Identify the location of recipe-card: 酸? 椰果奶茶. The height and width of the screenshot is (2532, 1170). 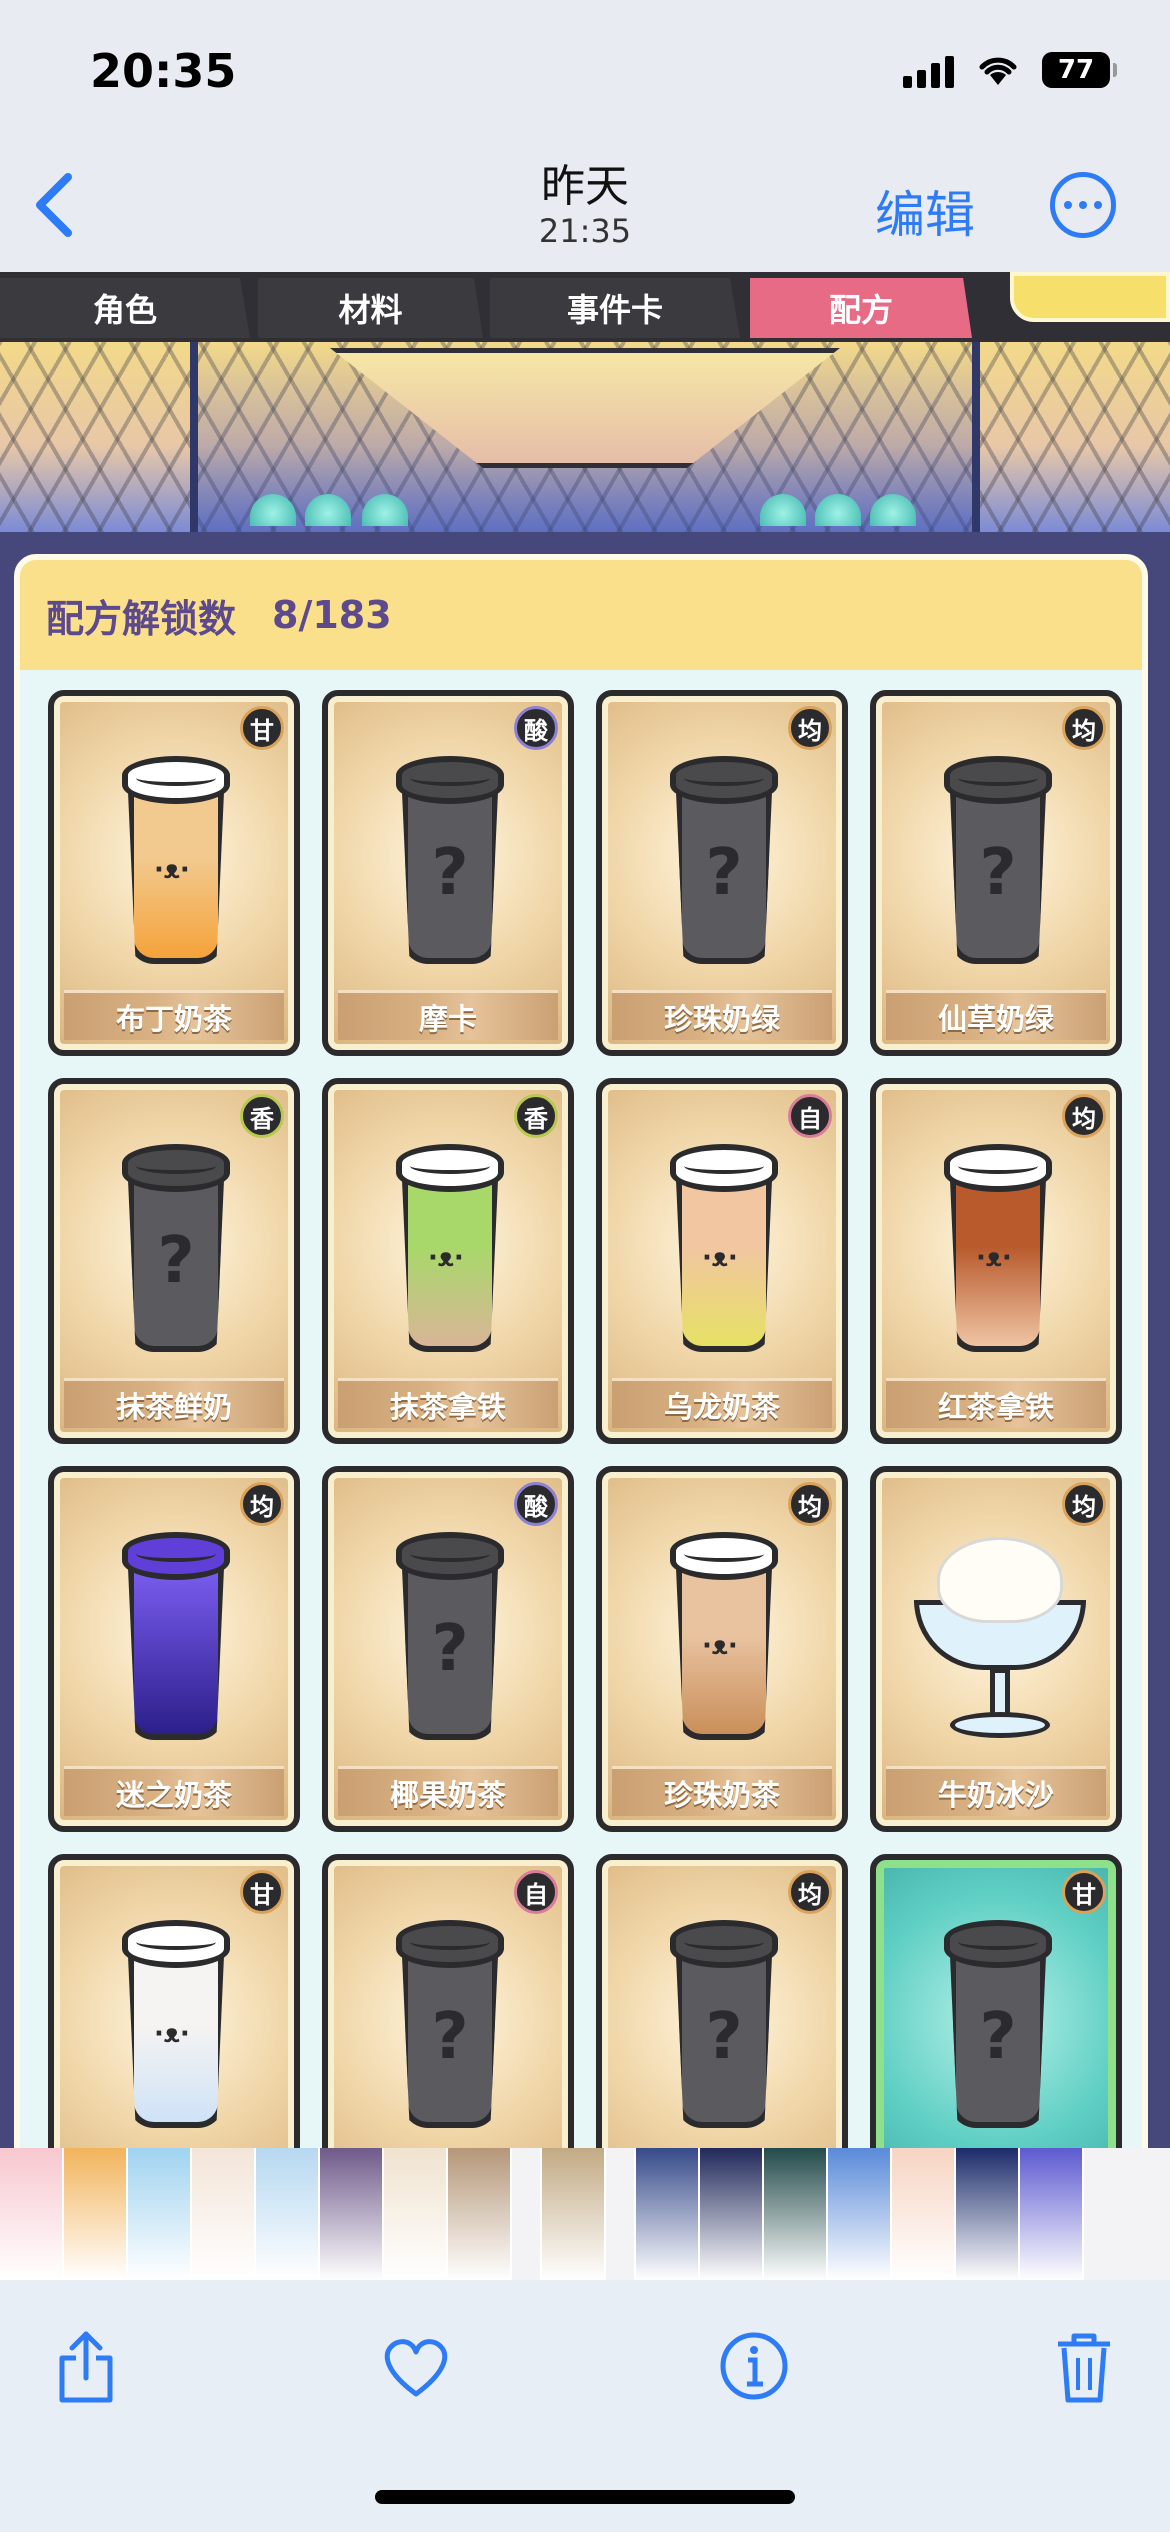
(448, 1649).